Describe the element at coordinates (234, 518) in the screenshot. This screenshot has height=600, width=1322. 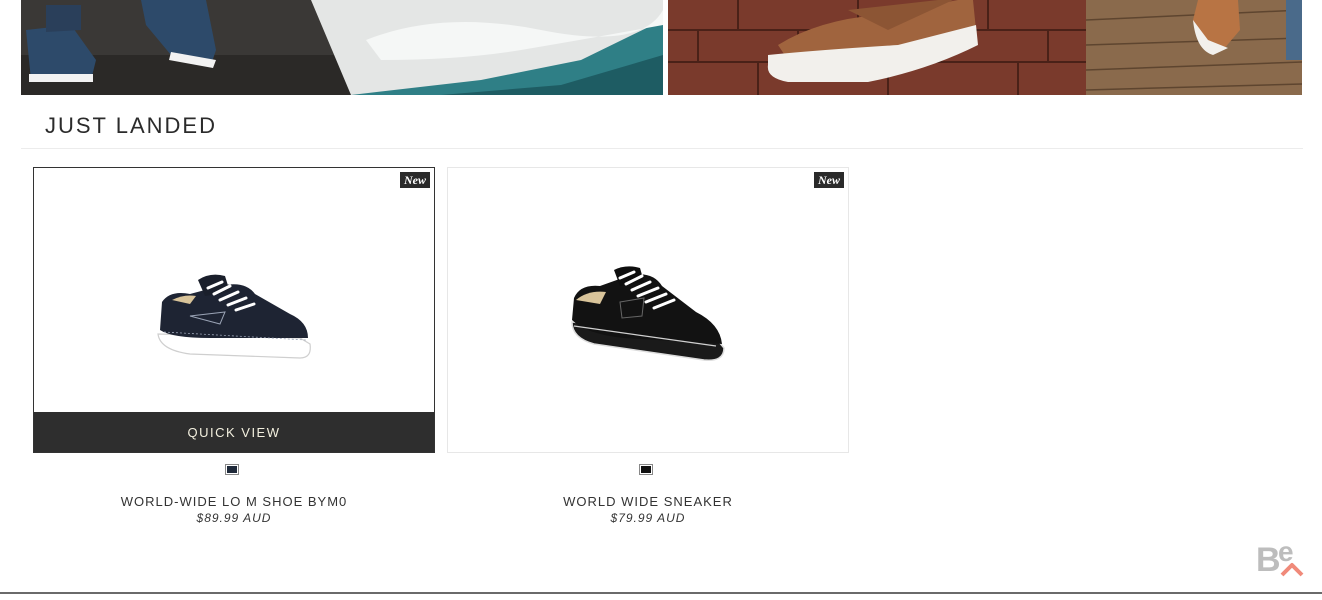
I see `product-price: $89.99 AUD` at that location.